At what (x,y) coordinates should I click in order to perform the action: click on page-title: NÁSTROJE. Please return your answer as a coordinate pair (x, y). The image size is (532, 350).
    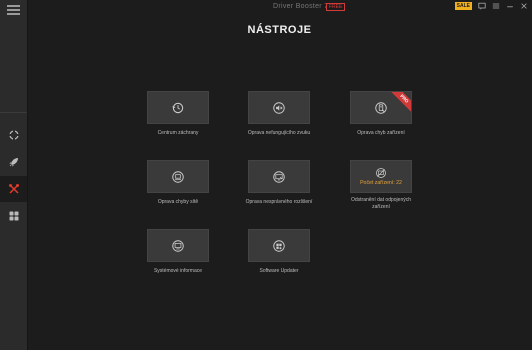
    Looking at the image, I should click on (279, 30).